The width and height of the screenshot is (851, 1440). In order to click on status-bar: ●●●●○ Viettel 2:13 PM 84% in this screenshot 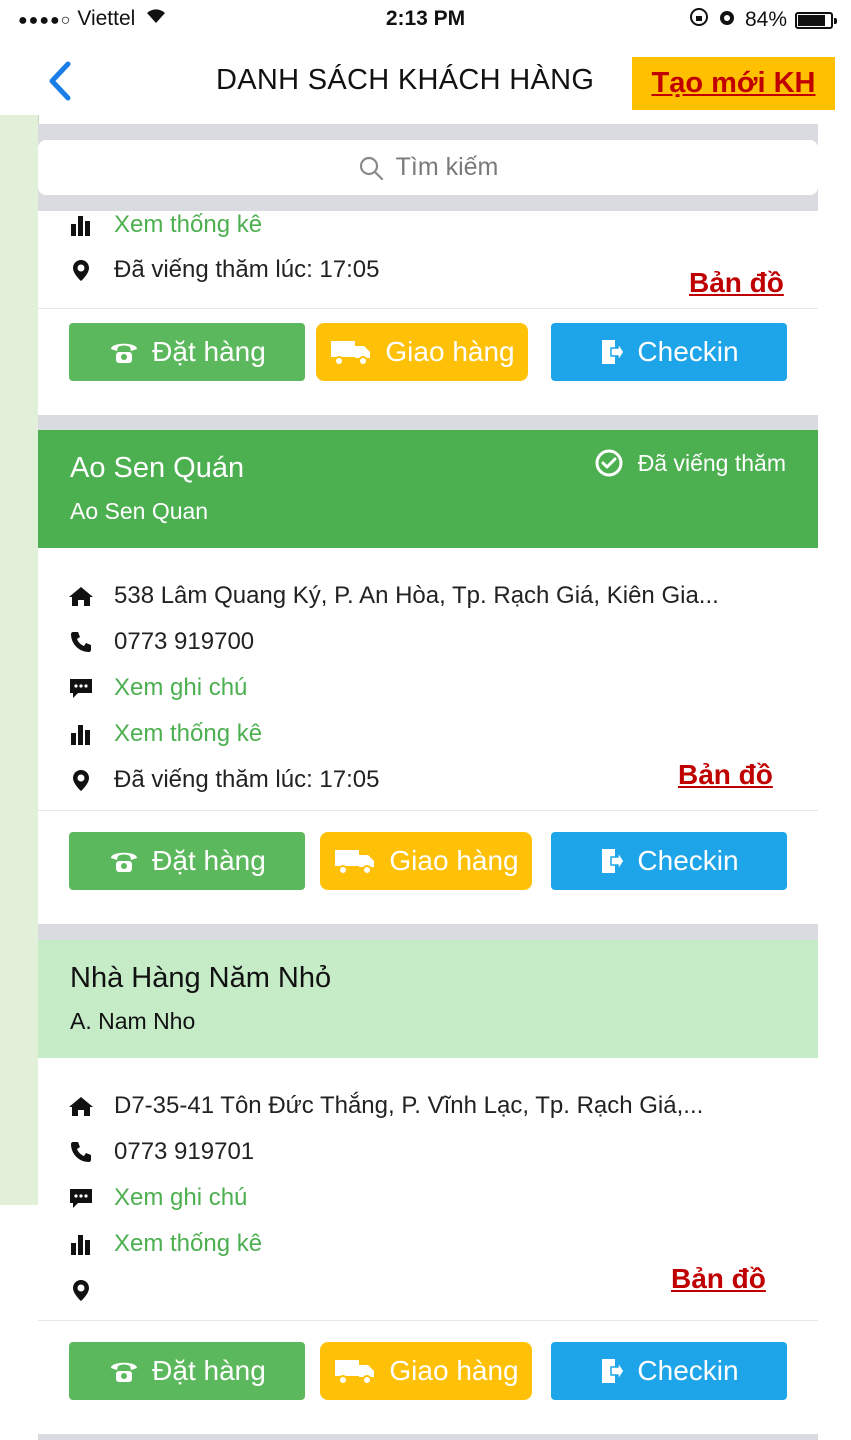, I will do `click(425, 20)`.